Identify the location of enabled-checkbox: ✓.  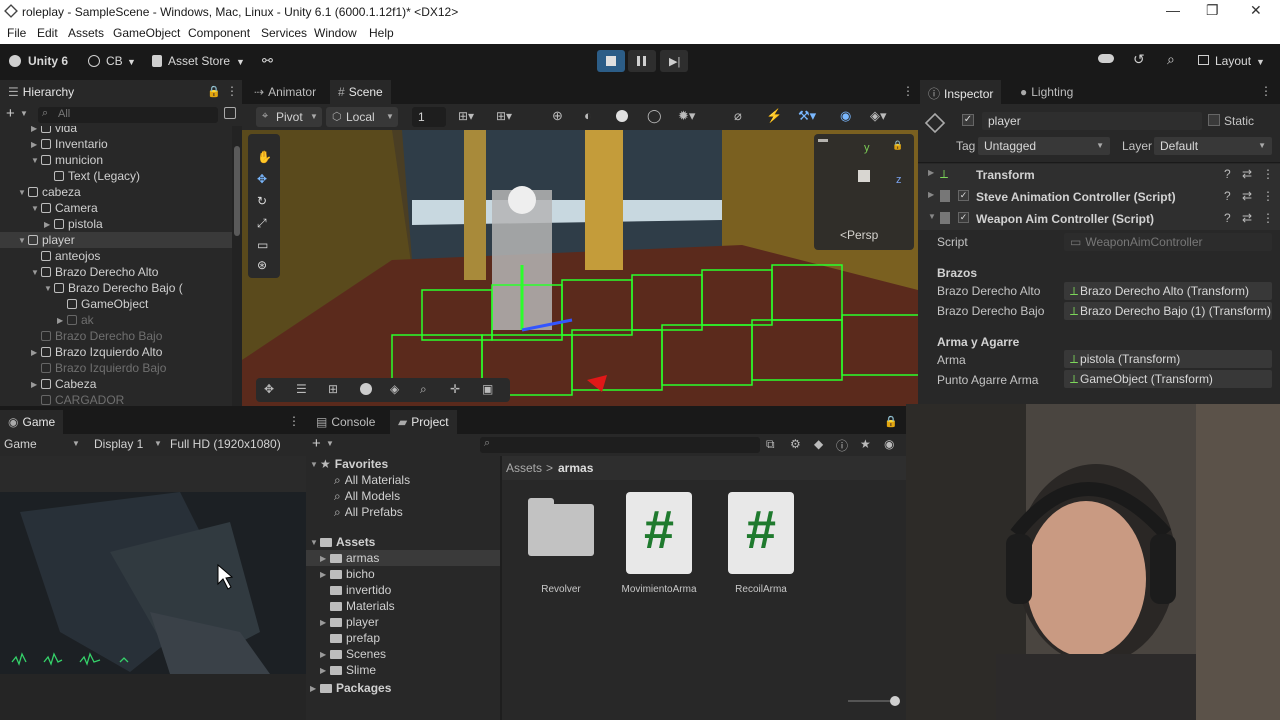
(963, 217).